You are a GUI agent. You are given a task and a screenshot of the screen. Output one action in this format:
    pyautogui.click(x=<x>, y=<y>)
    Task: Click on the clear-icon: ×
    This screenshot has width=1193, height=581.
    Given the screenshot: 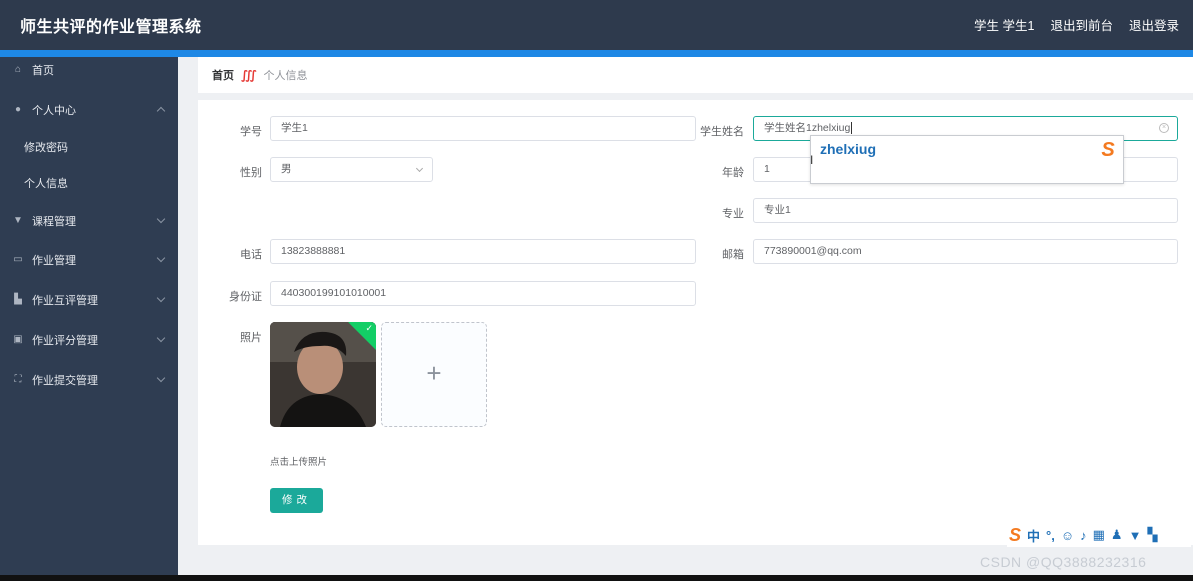 What is the action you would take?
    pyautogui.click(x=1164, y=128)
    